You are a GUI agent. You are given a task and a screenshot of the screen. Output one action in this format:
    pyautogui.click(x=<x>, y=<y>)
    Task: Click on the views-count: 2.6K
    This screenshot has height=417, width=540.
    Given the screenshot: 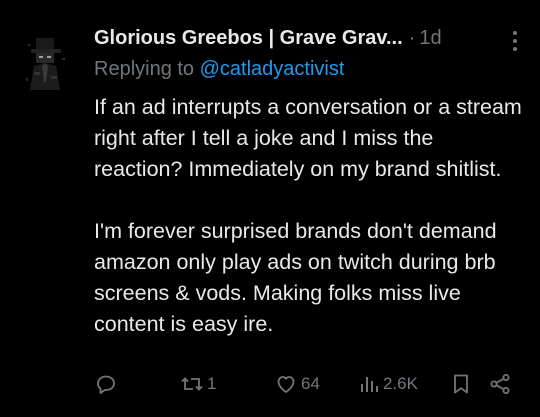 What is the action you would take?
    pyautogui.click(x=400, y=383)
    